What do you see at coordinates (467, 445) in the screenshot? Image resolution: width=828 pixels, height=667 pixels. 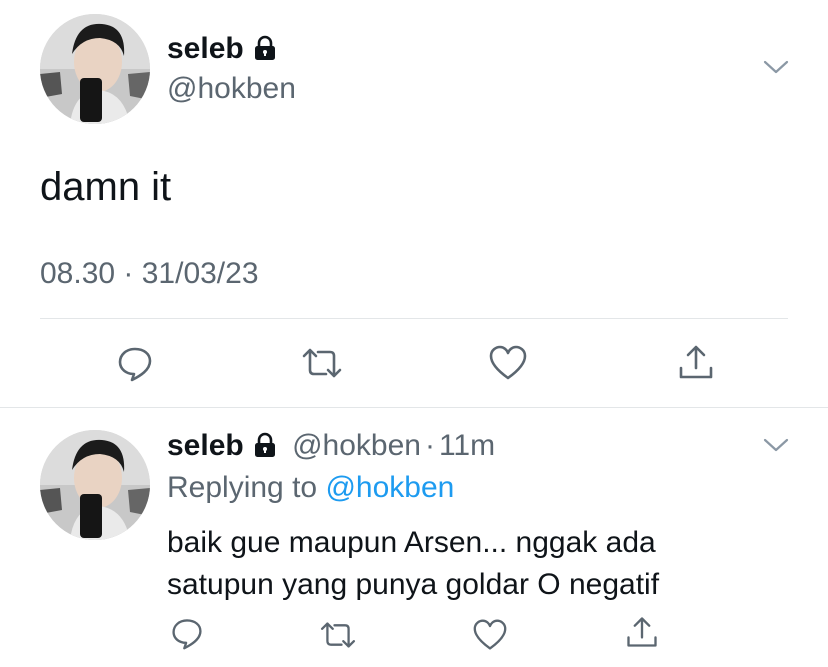 I see `time-ago: 11m` at bounding box center [467, 445].